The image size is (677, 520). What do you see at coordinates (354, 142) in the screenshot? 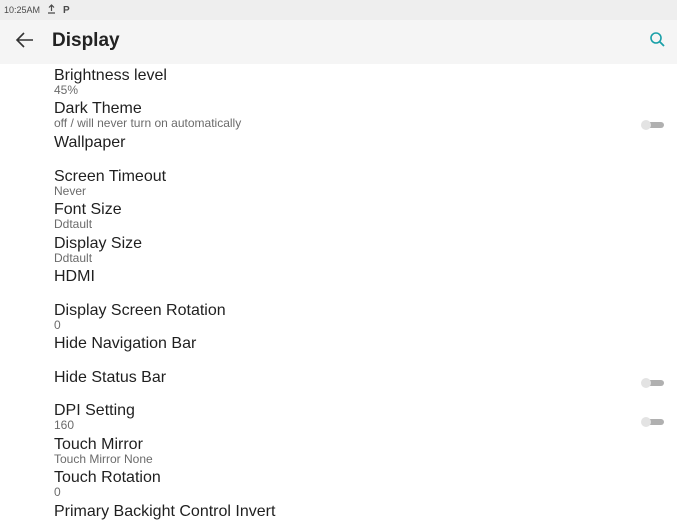
I see `setting-wallpaper: Wallpaper` at bounding box center [354, 142].